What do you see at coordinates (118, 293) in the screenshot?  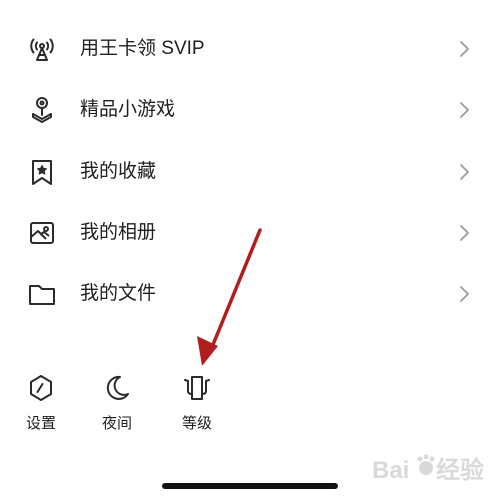 I see `menu-item-label: 我的文件` at bounding box center [118, 293].